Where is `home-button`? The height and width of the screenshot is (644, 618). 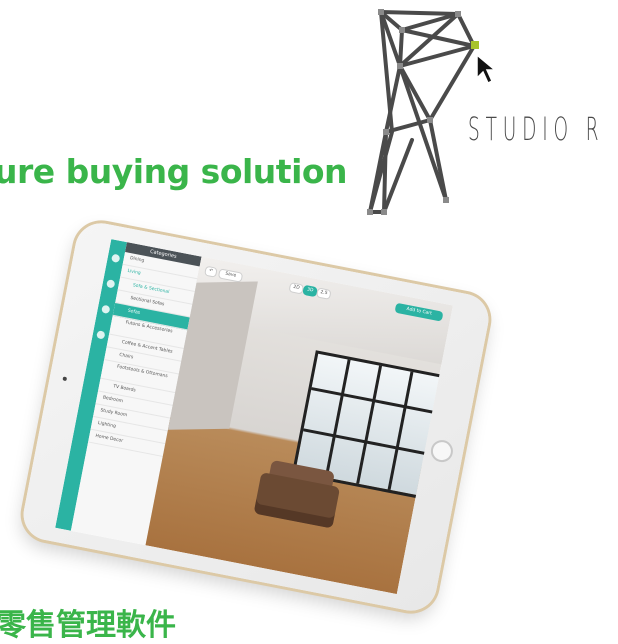
home-button is located at coordinates (442, 451).